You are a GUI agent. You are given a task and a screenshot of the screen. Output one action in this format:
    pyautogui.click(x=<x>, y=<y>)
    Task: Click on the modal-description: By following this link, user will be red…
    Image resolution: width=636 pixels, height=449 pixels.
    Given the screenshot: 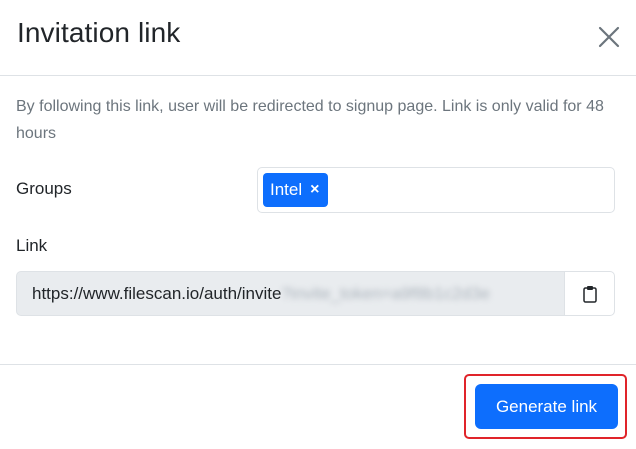 What is the action you would take?
    pyautogui.click(x=310, y=120)
    